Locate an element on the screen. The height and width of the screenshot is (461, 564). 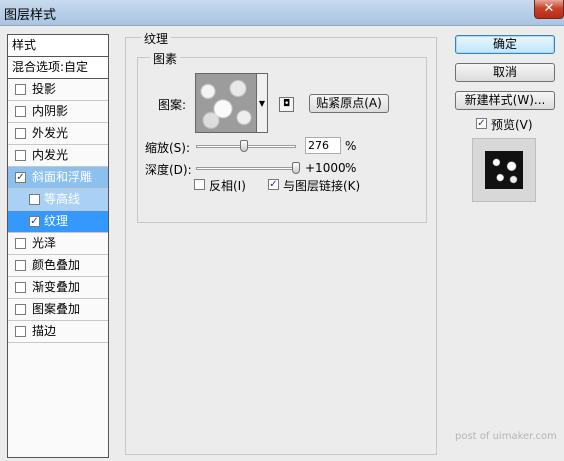
style-item-label: 斜面和浮雕 is located at coordinates (62, 177).